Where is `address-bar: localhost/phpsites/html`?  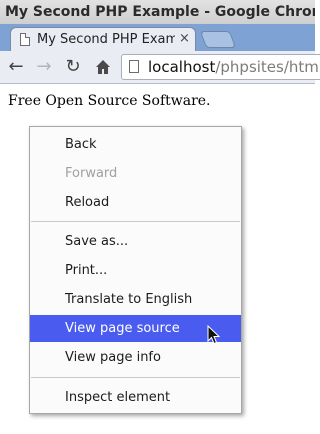
address-bar: localhost/phpsites/html is located at coordinates (220, 67).